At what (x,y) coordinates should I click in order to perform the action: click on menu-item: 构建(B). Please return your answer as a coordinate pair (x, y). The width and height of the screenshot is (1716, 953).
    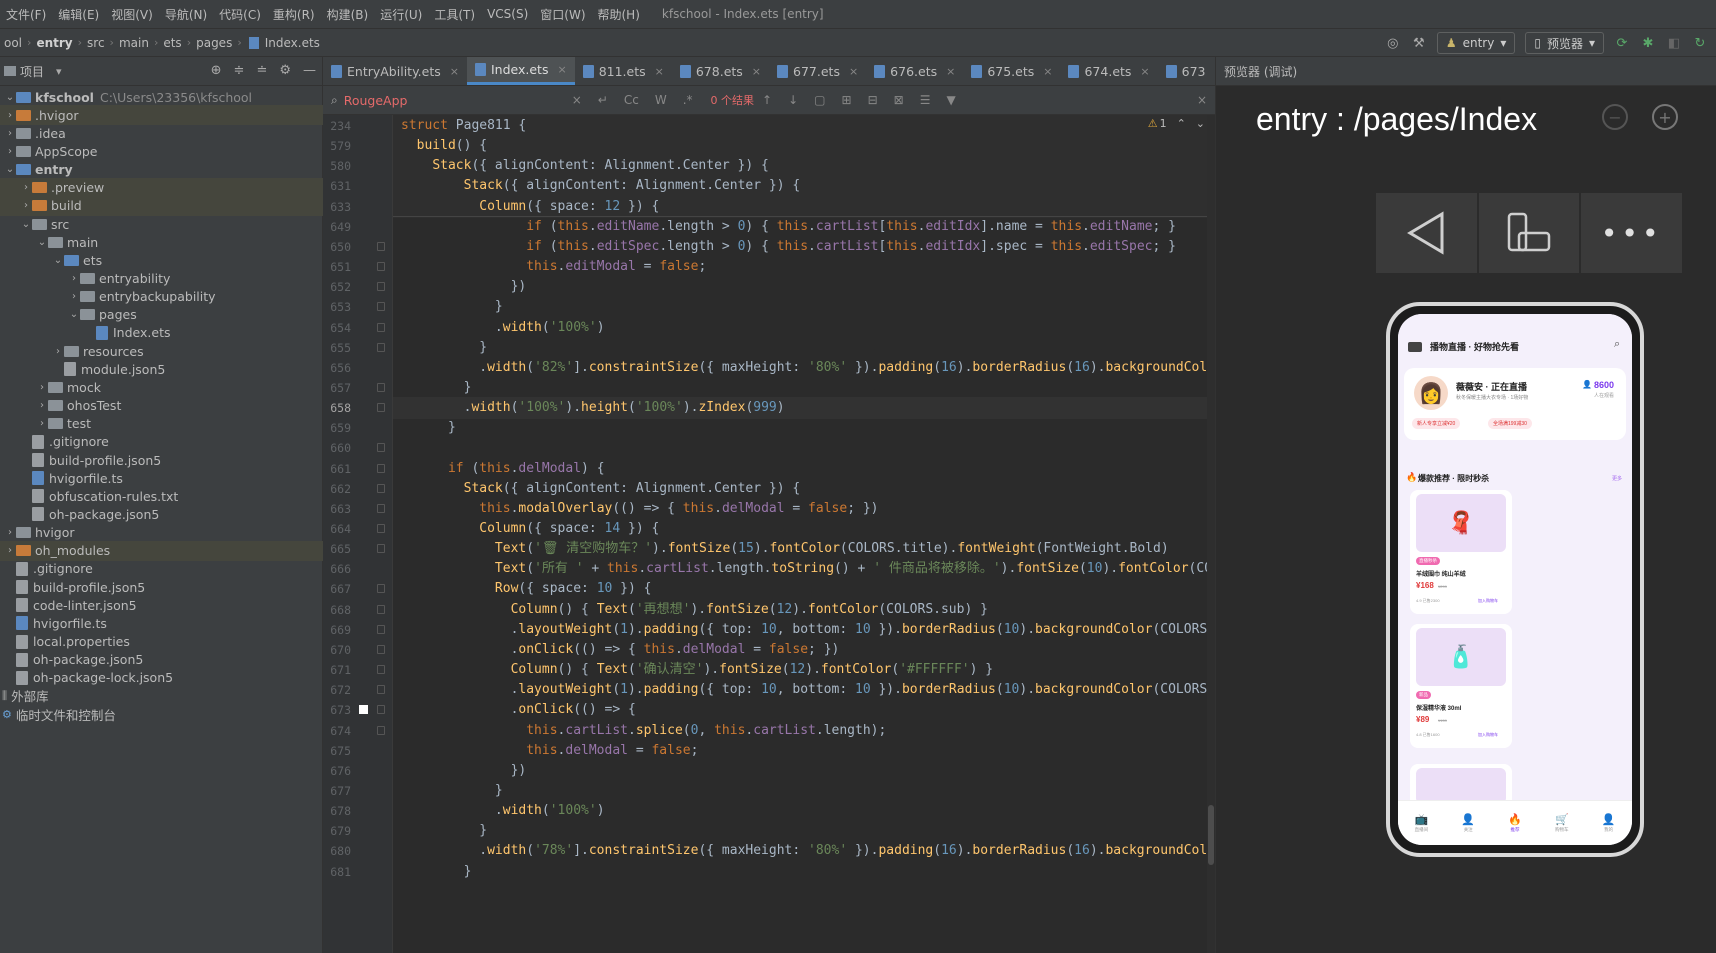
    Looking at the image, I should click on (348, 14).